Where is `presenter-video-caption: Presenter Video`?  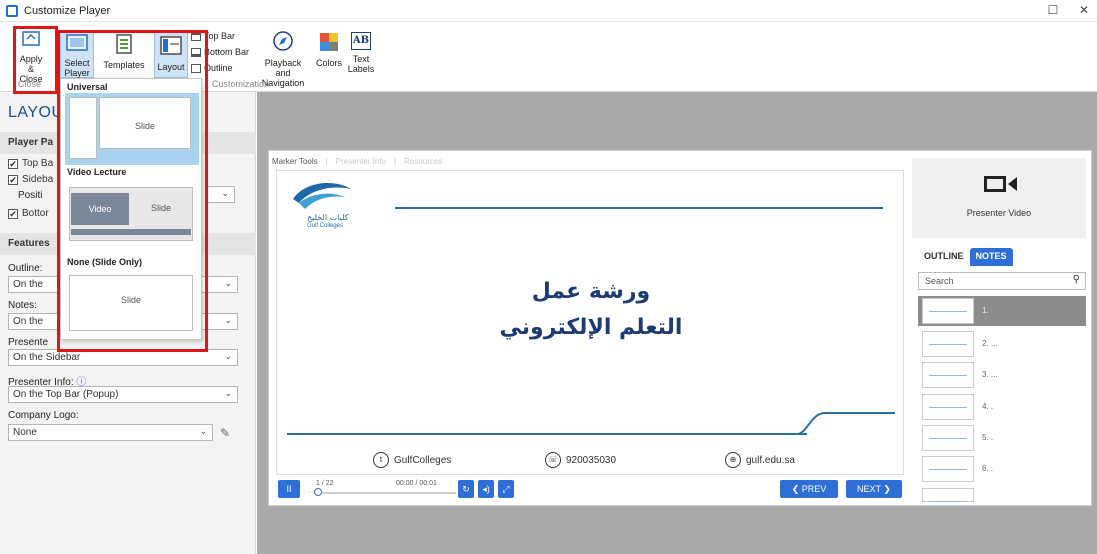 presenter-video-caption: Presenter Video is located at coordinates (999, 213).